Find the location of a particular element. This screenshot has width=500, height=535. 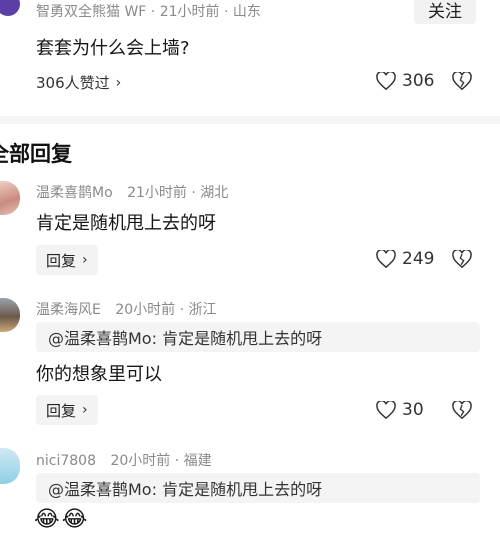

section-title: 全部回复 is located at coordinates (36, 154).